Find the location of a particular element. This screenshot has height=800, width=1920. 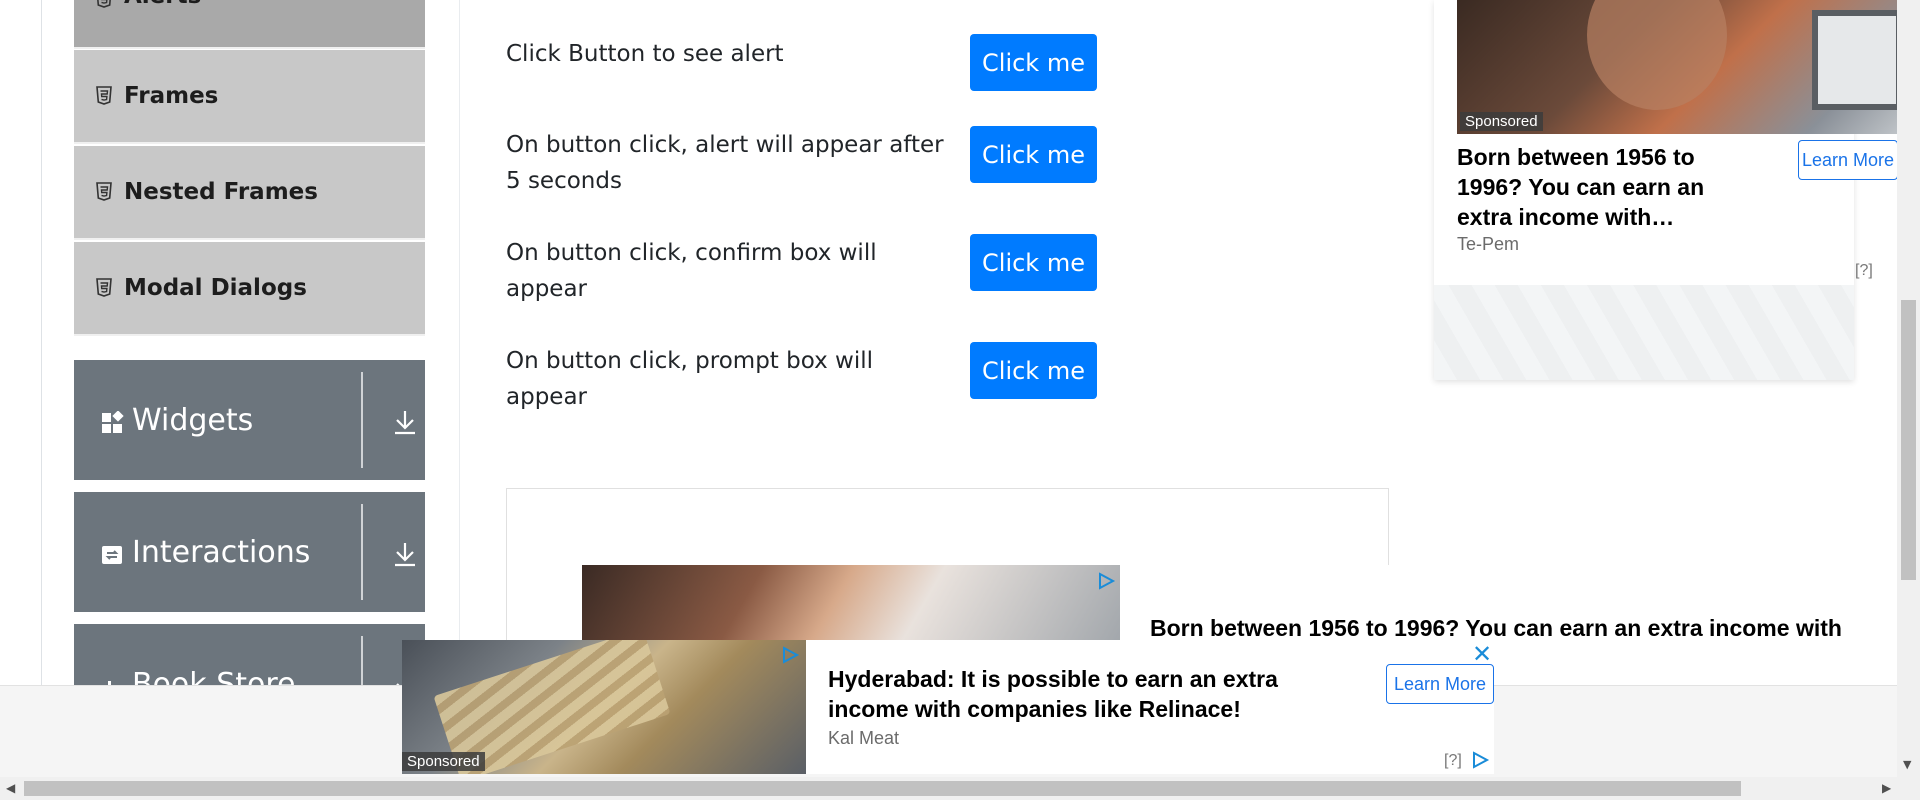

interactions-icon is located at coordinates (112, 552).